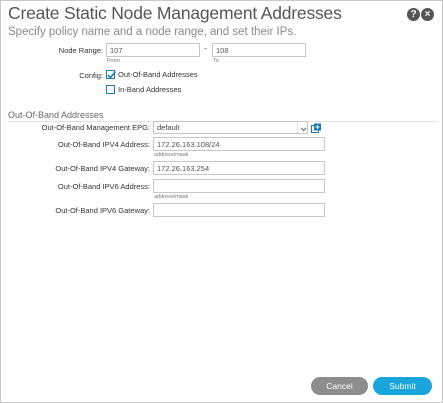 The width and height of the screenshot is (443, 403). Describe the element at coordinates (230, 127) in the screenshot. I see `oob-epg-select: default` at that location.